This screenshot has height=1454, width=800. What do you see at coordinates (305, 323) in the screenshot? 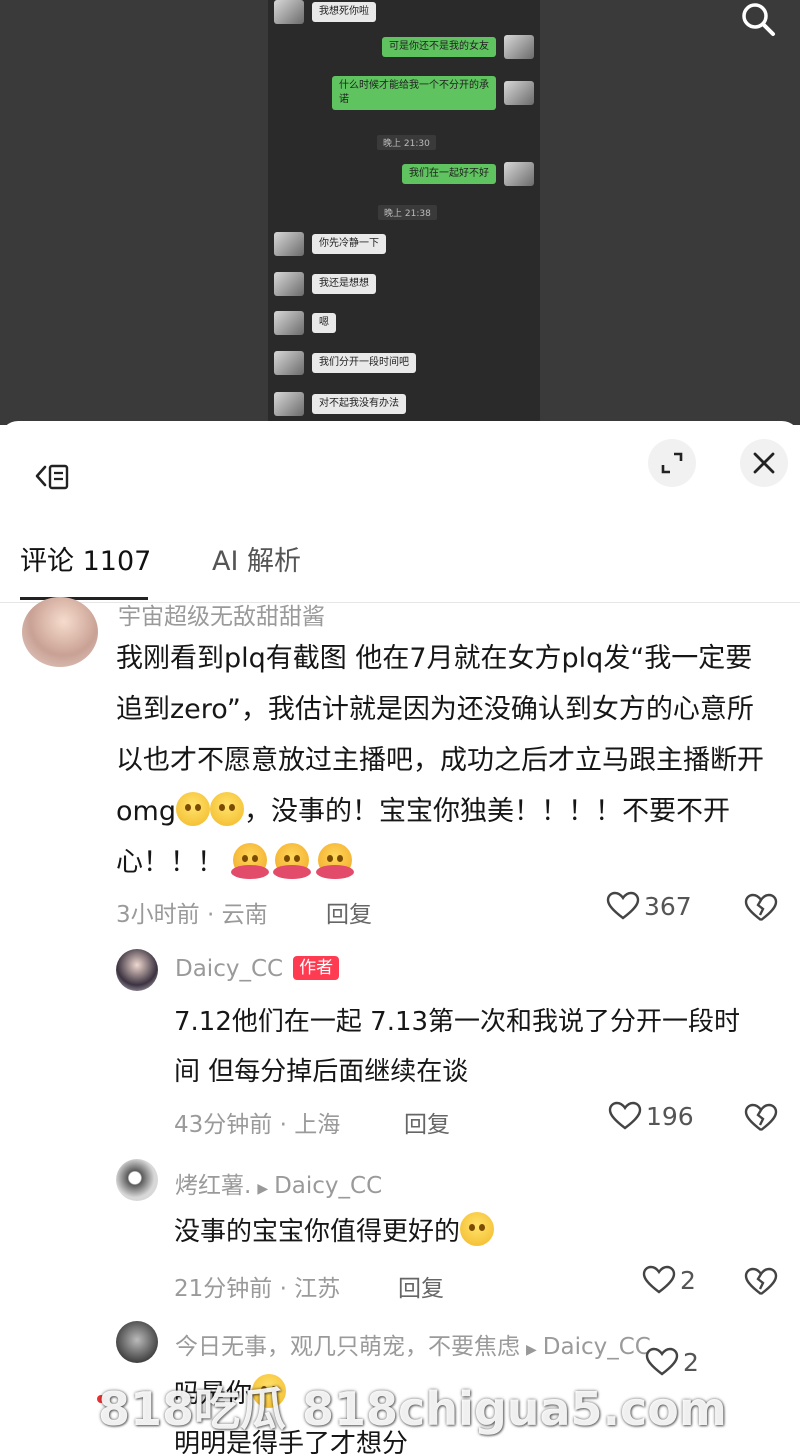
I see `chat-message: 嗯` at bounding box center [305, 323].